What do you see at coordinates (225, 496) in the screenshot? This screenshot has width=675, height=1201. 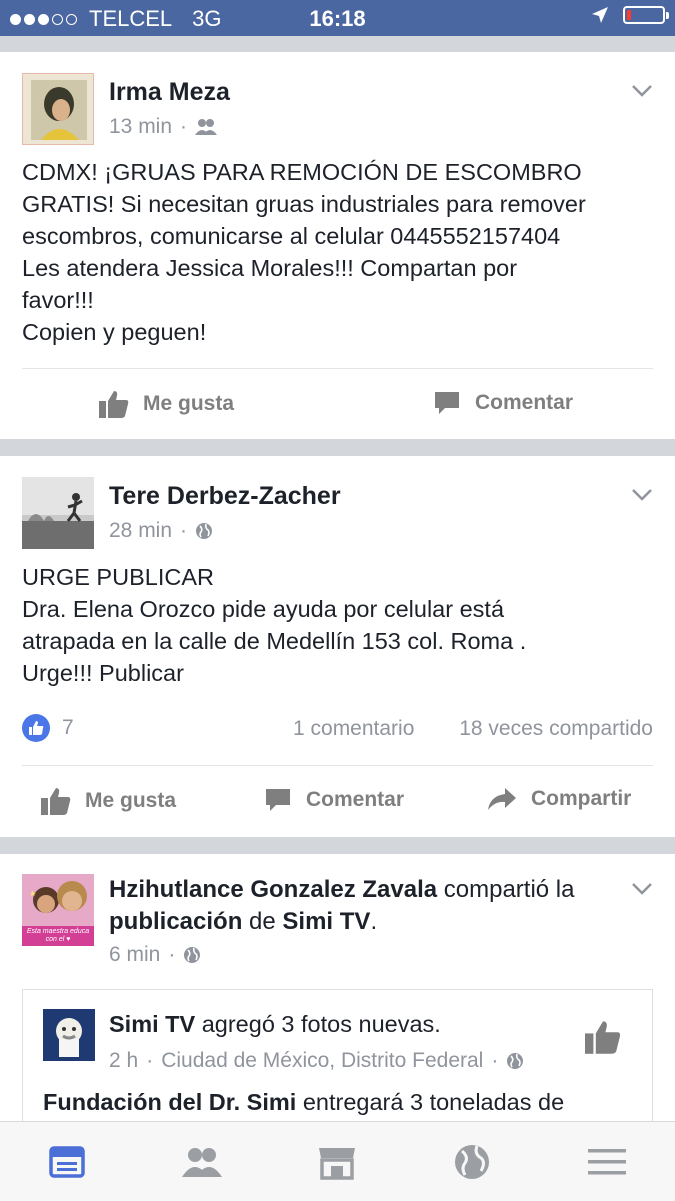 I see `post-author: Tere Derbez-Zacher` at bounding box center [225, 496].